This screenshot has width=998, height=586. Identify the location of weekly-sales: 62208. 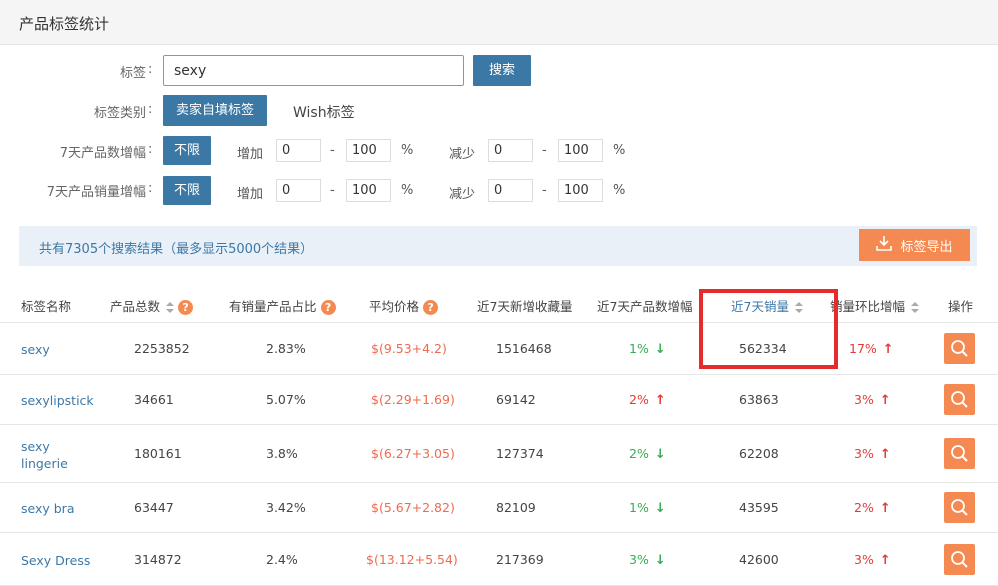
(759, 453).